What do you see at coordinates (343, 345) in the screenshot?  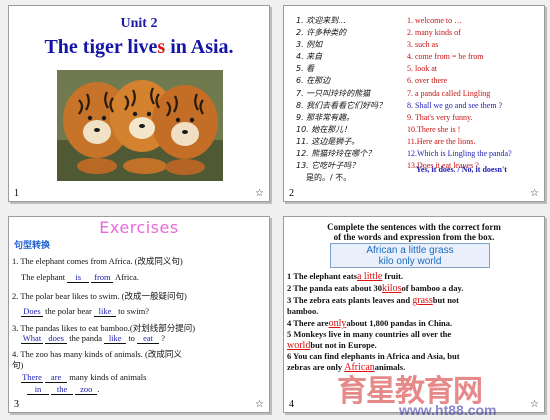 I see `text: but not in Europe.` at bounding box center [343, 345].